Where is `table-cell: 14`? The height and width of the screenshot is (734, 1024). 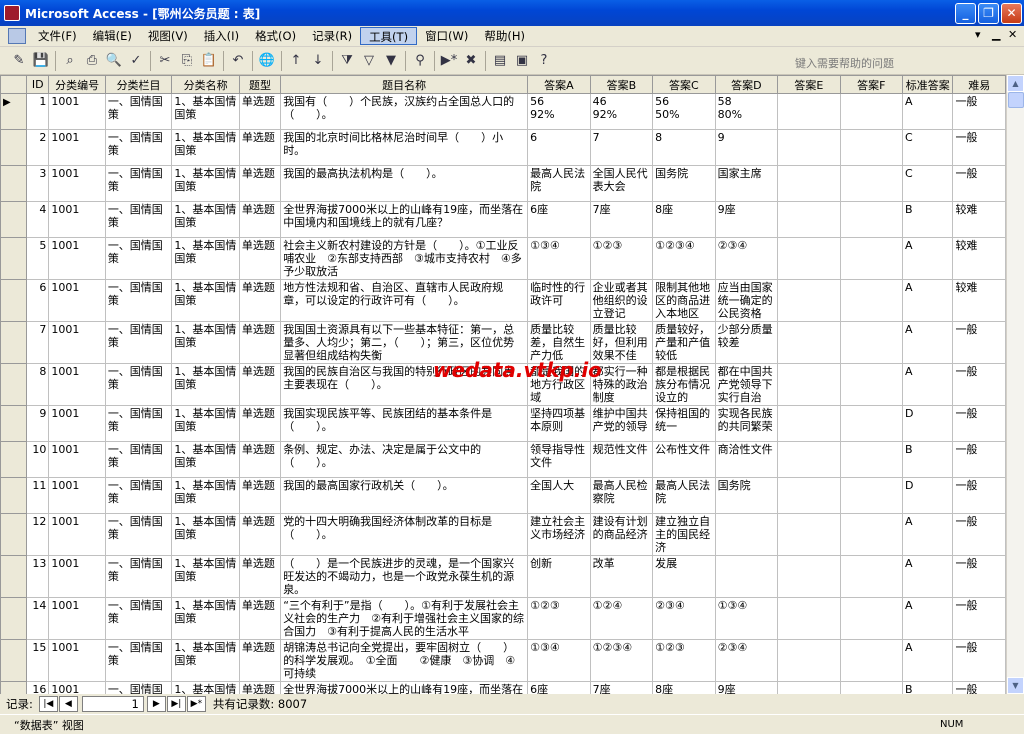
table-cell: 14 is located at coordinates (38, 618).